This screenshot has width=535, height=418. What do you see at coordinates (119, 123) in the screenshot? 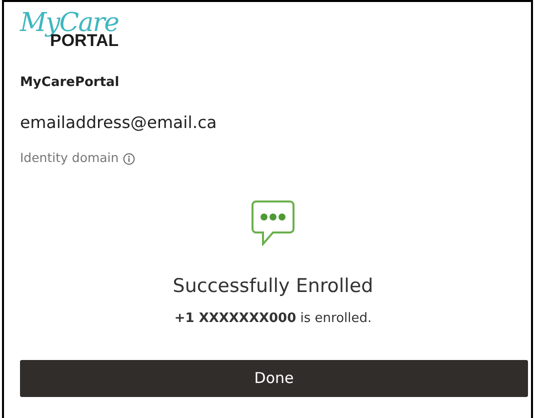
I see `email-address: emailaddress@email.ca` at bounding box center [119, 123].